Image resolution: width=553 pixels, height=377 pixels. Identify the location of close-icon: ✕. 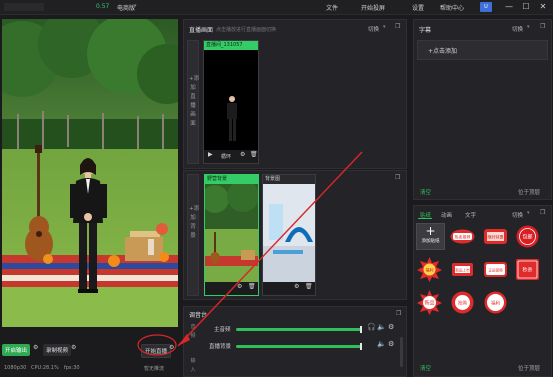
(543, 7).